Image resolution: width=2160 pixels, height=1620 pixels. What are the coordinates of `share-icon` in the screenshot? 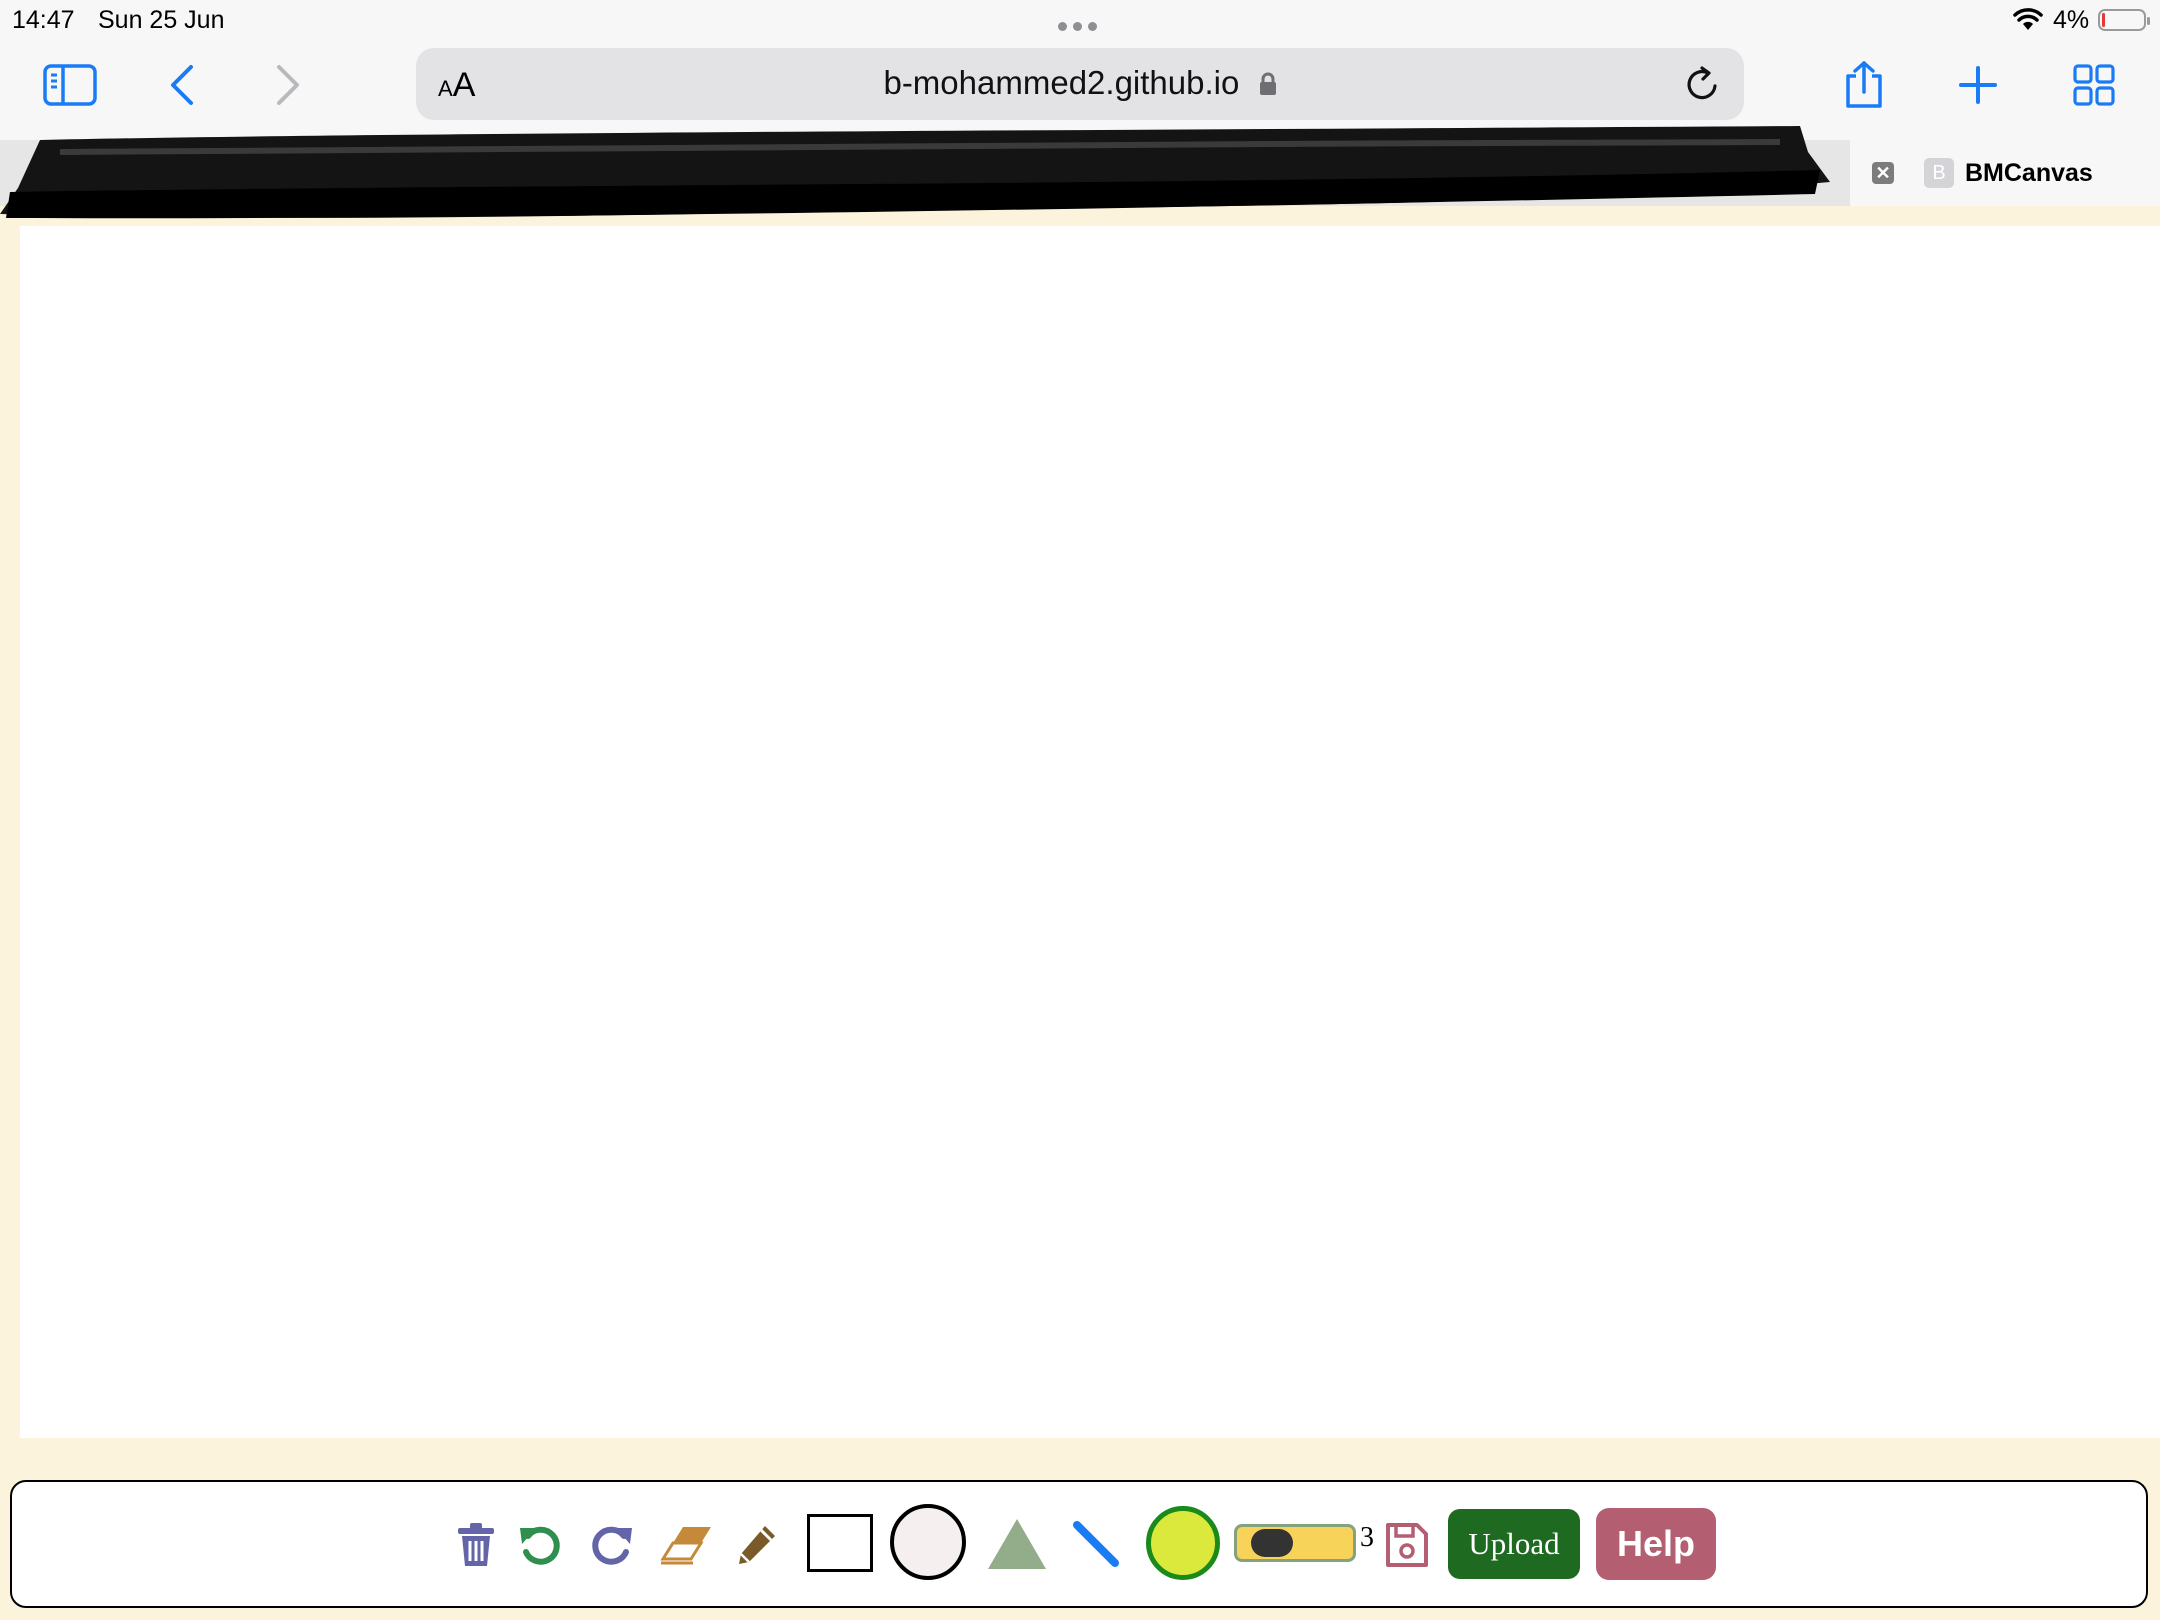 It's located at (1864, 84).